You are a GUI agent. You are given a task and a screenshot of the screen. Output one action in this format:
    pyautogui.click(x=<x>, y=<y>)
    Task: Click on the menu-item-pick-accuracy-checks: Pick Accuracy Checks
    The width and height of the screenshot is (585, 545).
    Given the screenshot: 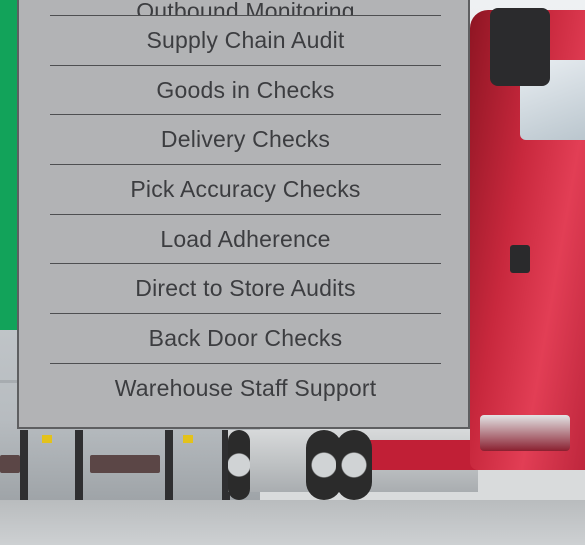 What is the action you would take?
    pyautogui.click(x=245, y=189)
    